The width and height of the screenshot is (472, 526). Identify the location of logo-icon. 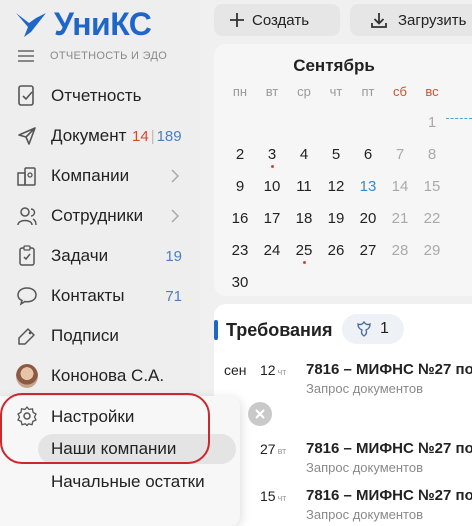
(31, 24).